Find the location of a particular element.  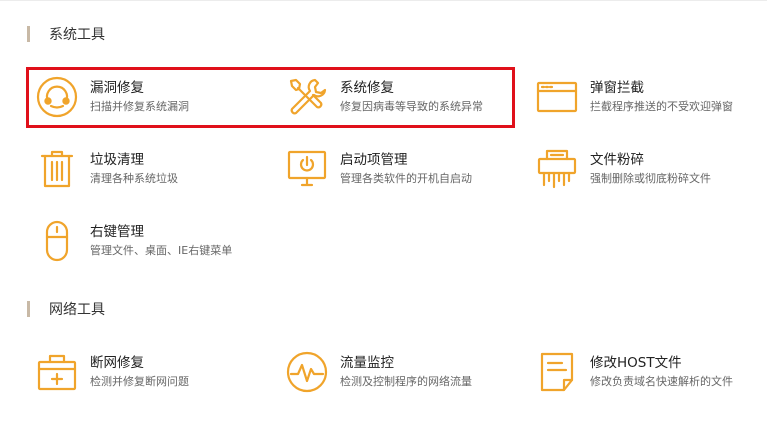

tool-popup-block: 弹窗拦截 拦截程序推送的不受欢迎弹窗 is located at coordinates (650, 97).